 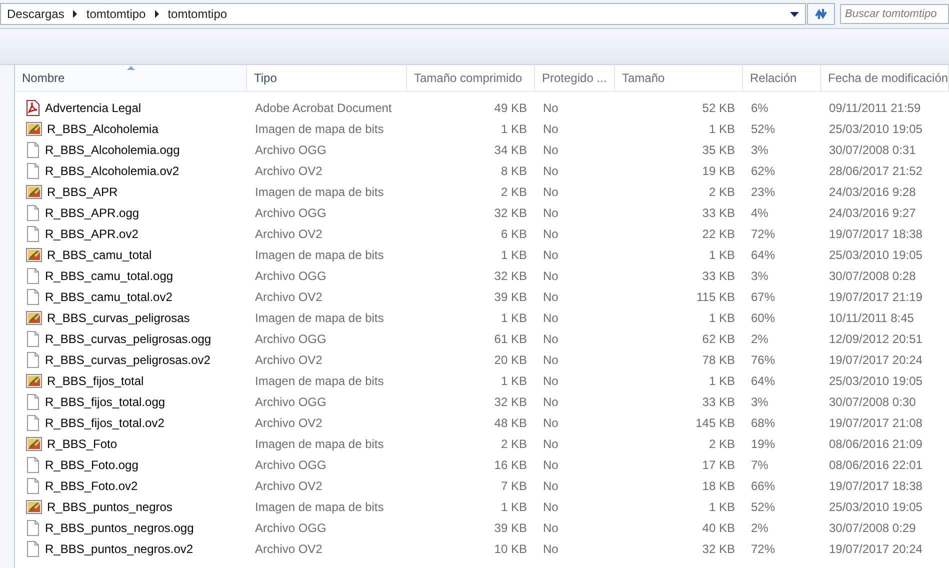 I want to click on file-name: R_BBS_APR, so click(x=131, y=192).